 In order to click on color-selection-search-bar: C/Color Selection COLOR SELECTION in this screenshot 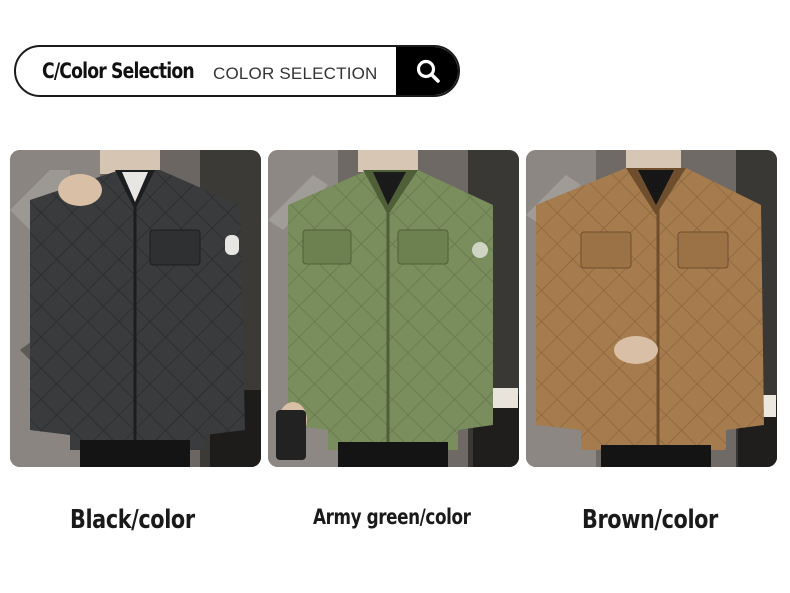, I will do `click(237, 71)`.